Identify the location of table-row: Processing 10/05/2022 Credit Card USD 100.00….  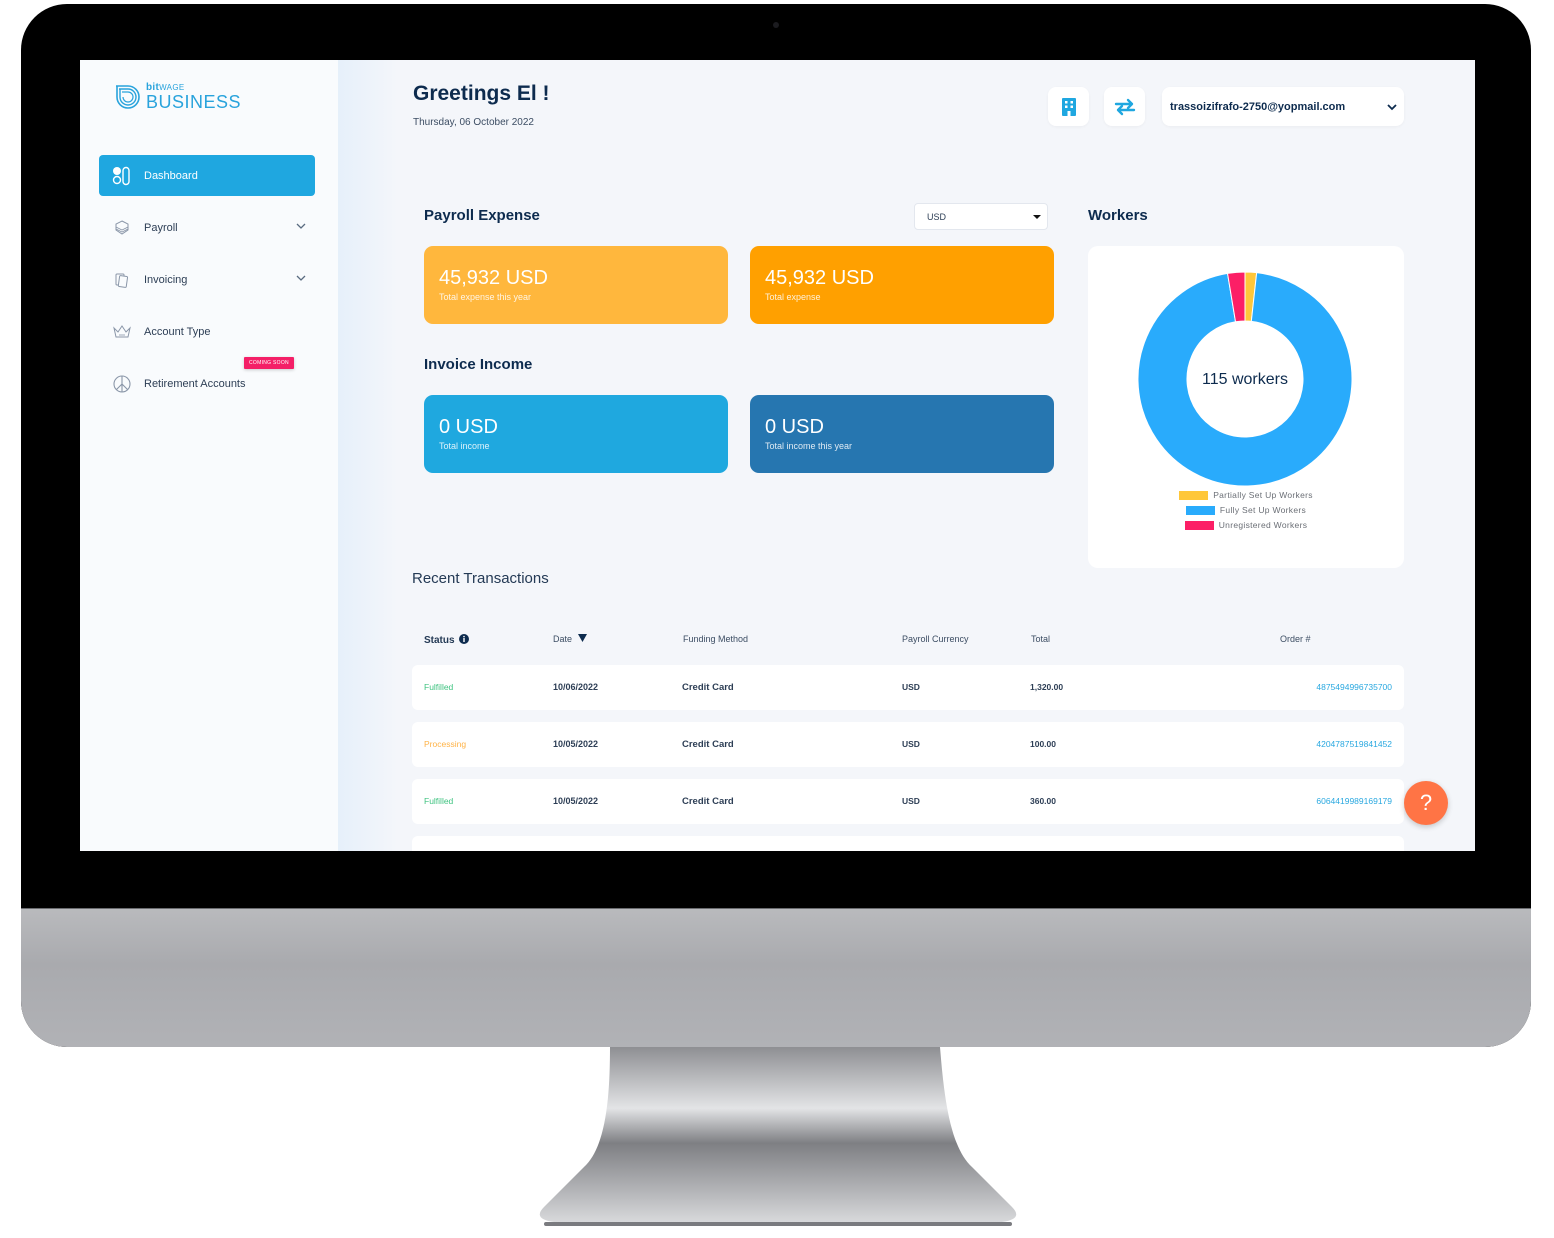
(908, 744).